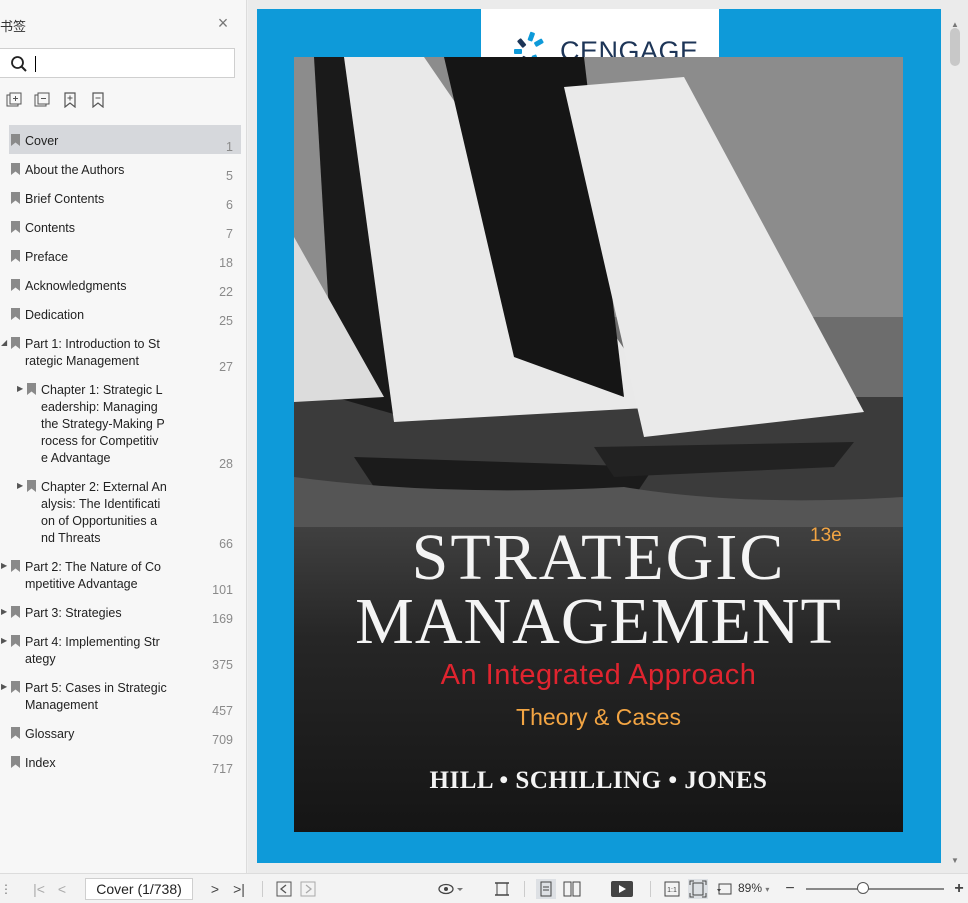  Describe the element at coordinates (98, 100) in the screenshot. I see `remove-bookmark-icon` at that location.